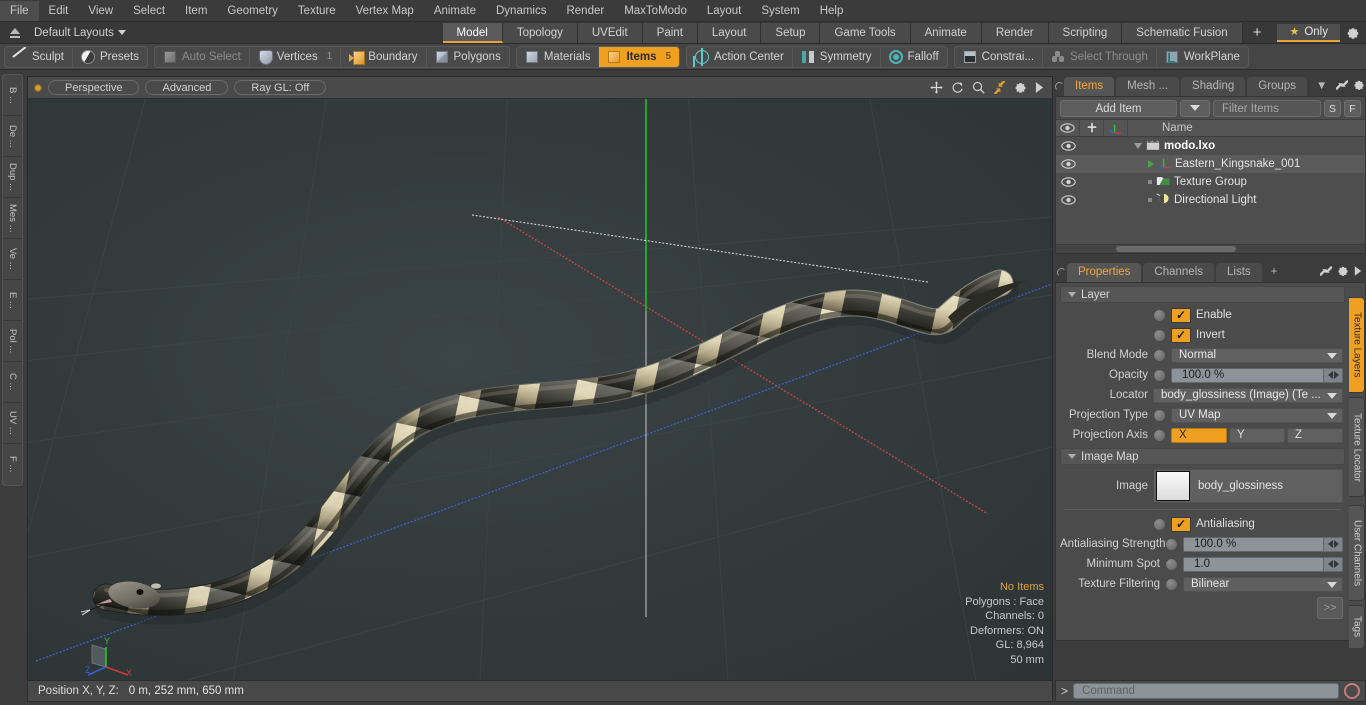 The width and height of the screenshot is (1366, 705). What do you see at coordinates (19, 10) in the screenshot?
I see `menu-item-file: File` at bounding box center [19, 10].